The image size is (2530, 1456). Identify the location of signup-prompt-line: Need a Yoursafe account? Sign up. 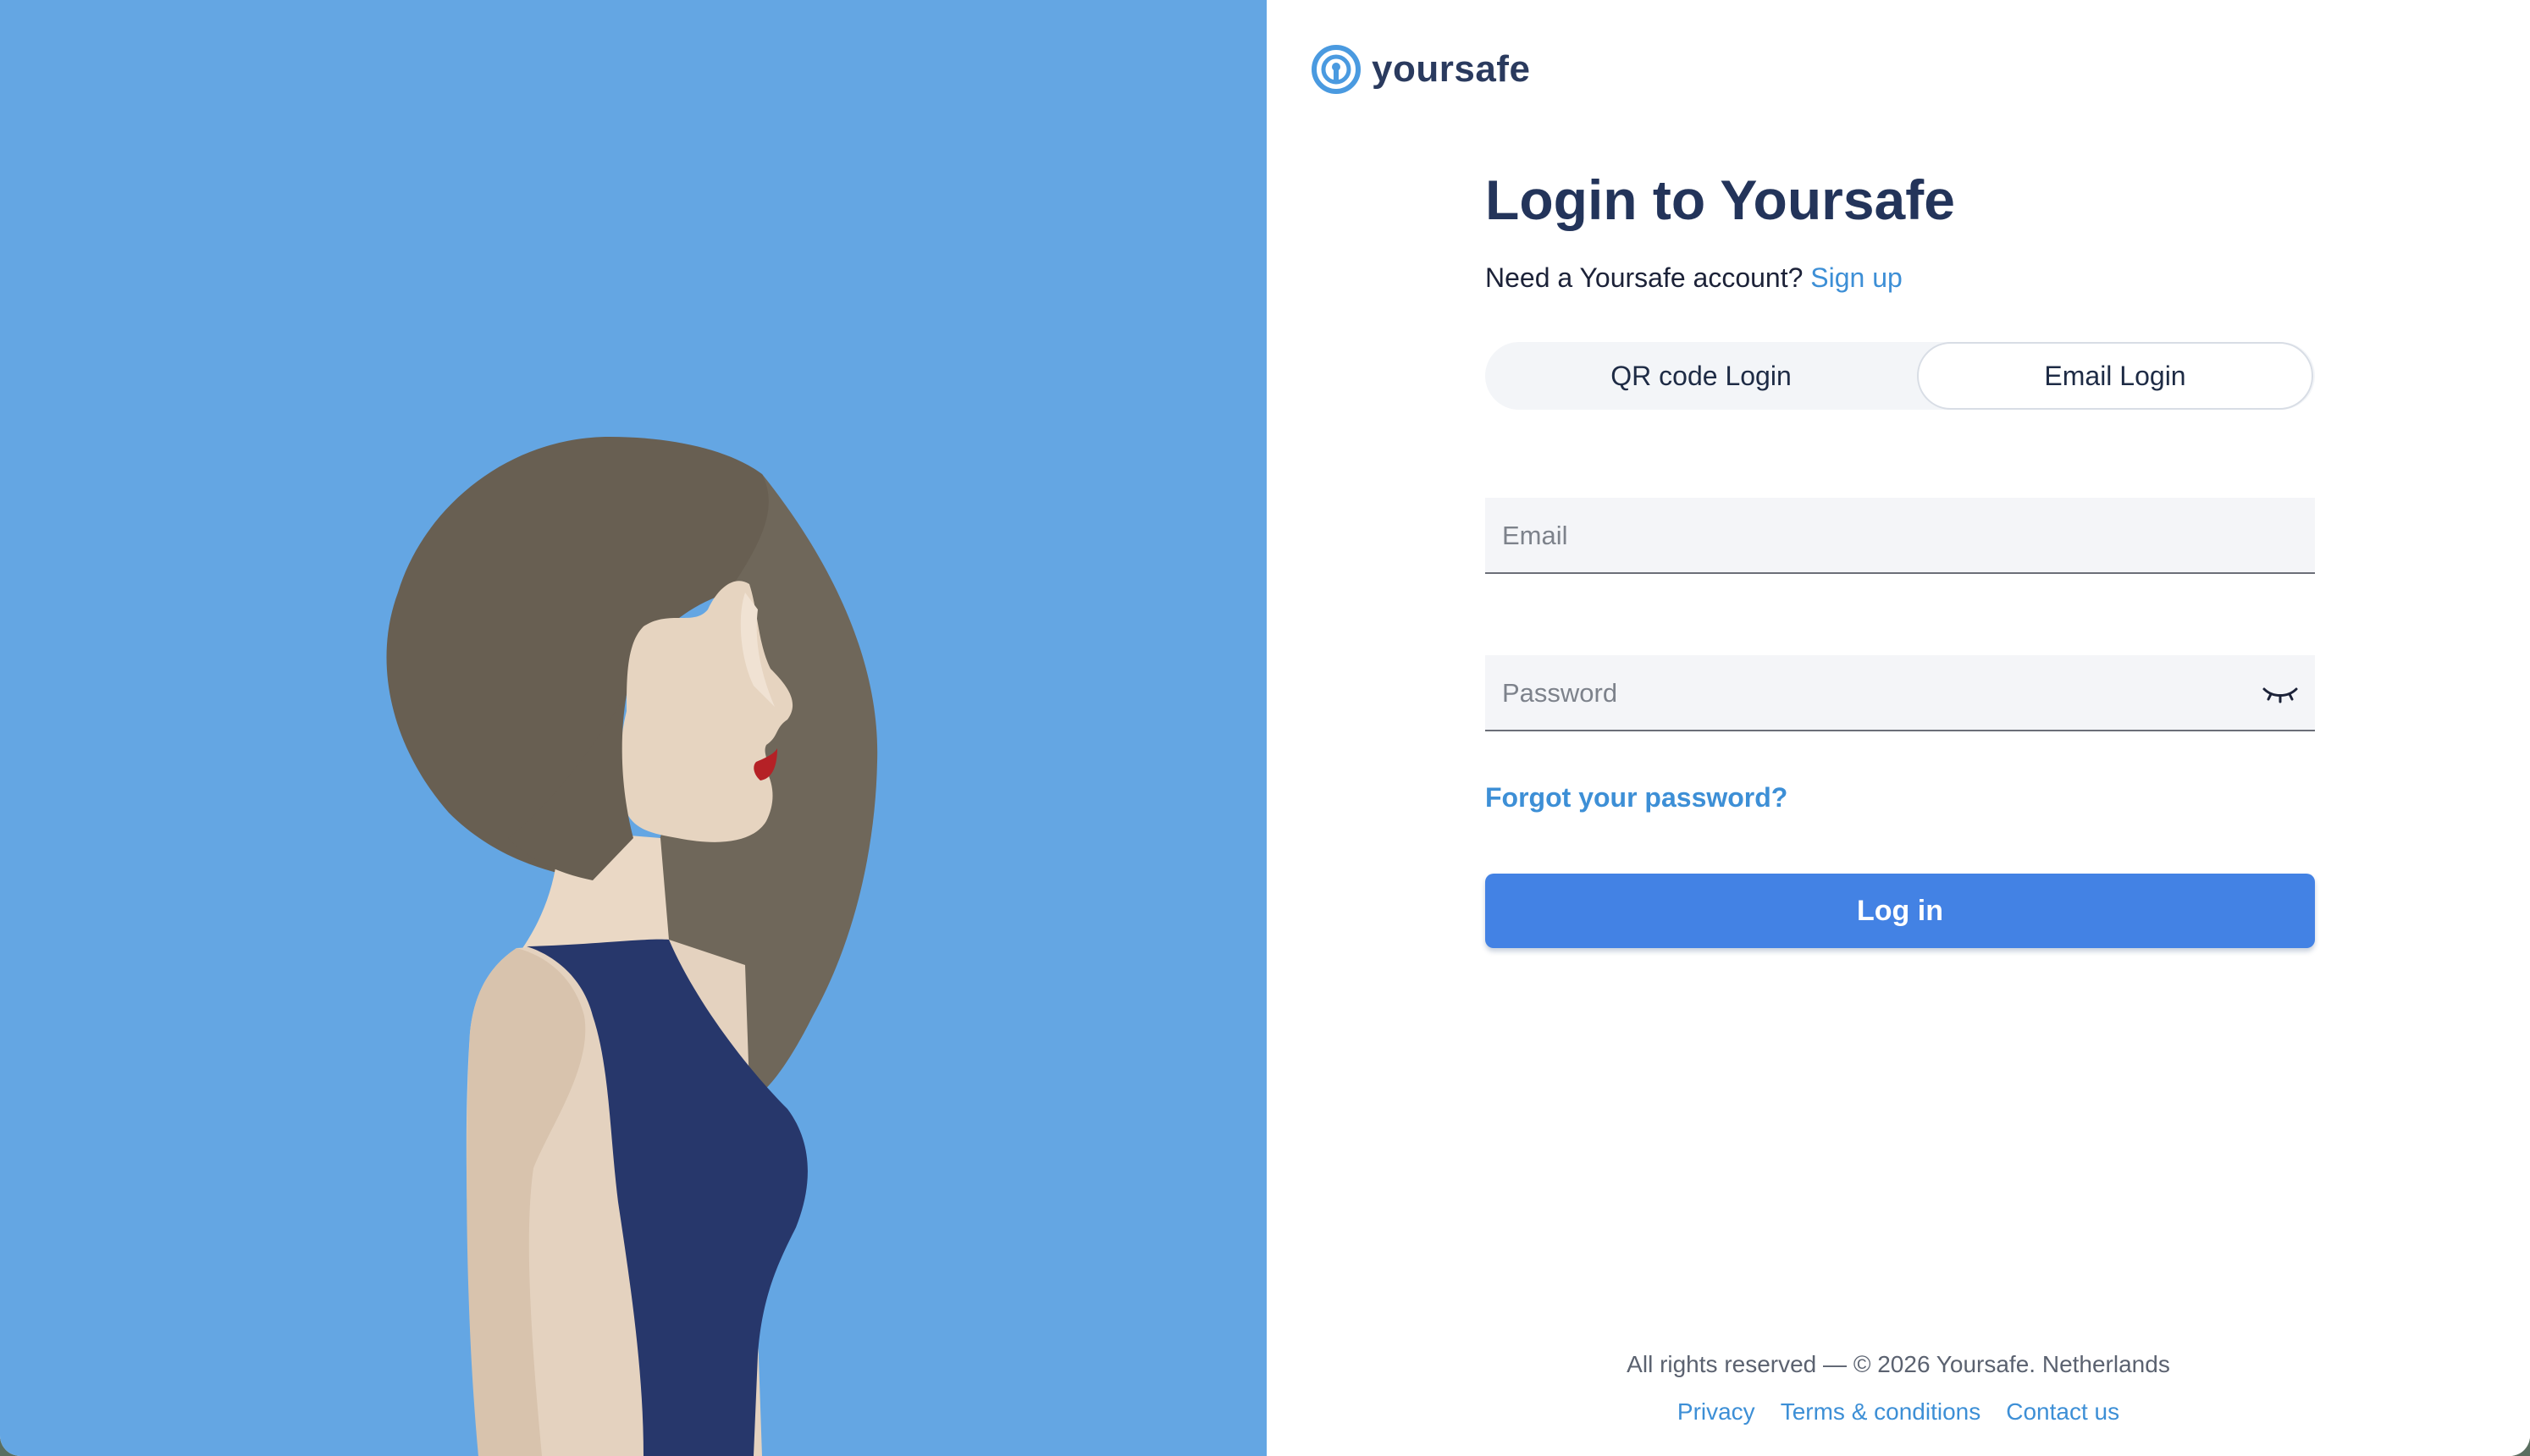
(1694, 278).